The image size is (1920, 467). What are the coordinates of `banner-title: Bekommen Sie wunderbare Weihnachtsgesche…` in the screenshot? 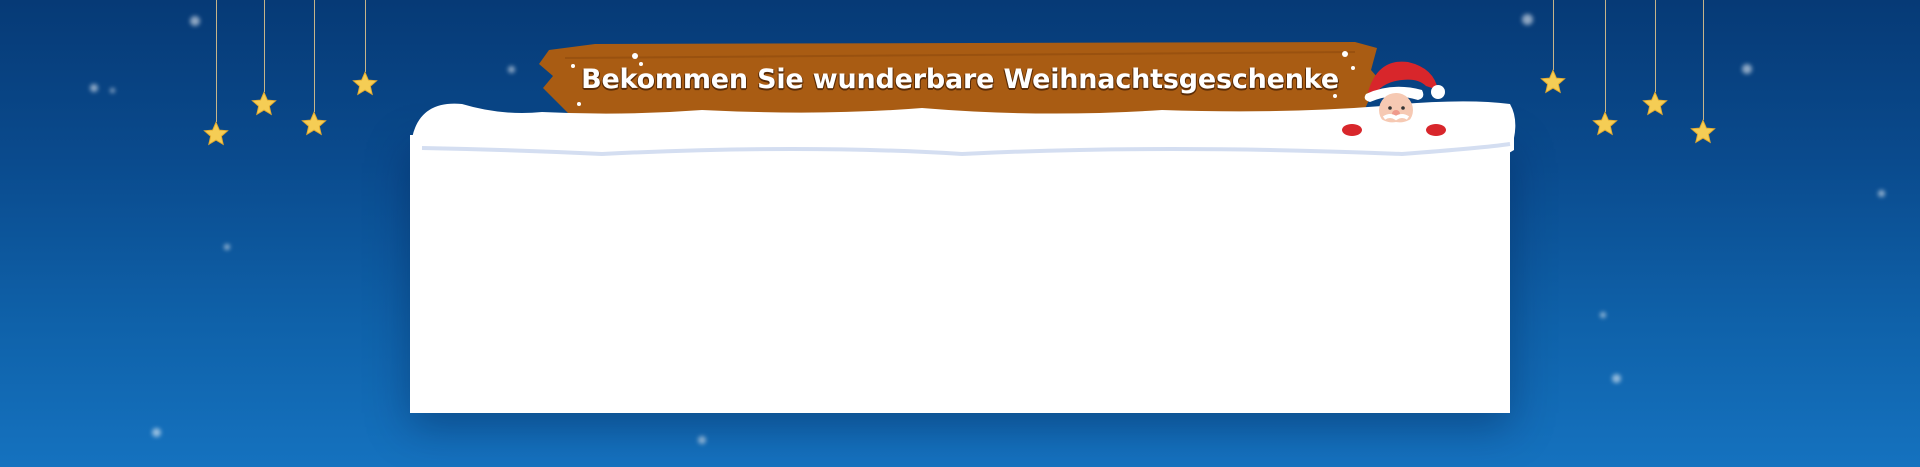 It's located at (960, 79).